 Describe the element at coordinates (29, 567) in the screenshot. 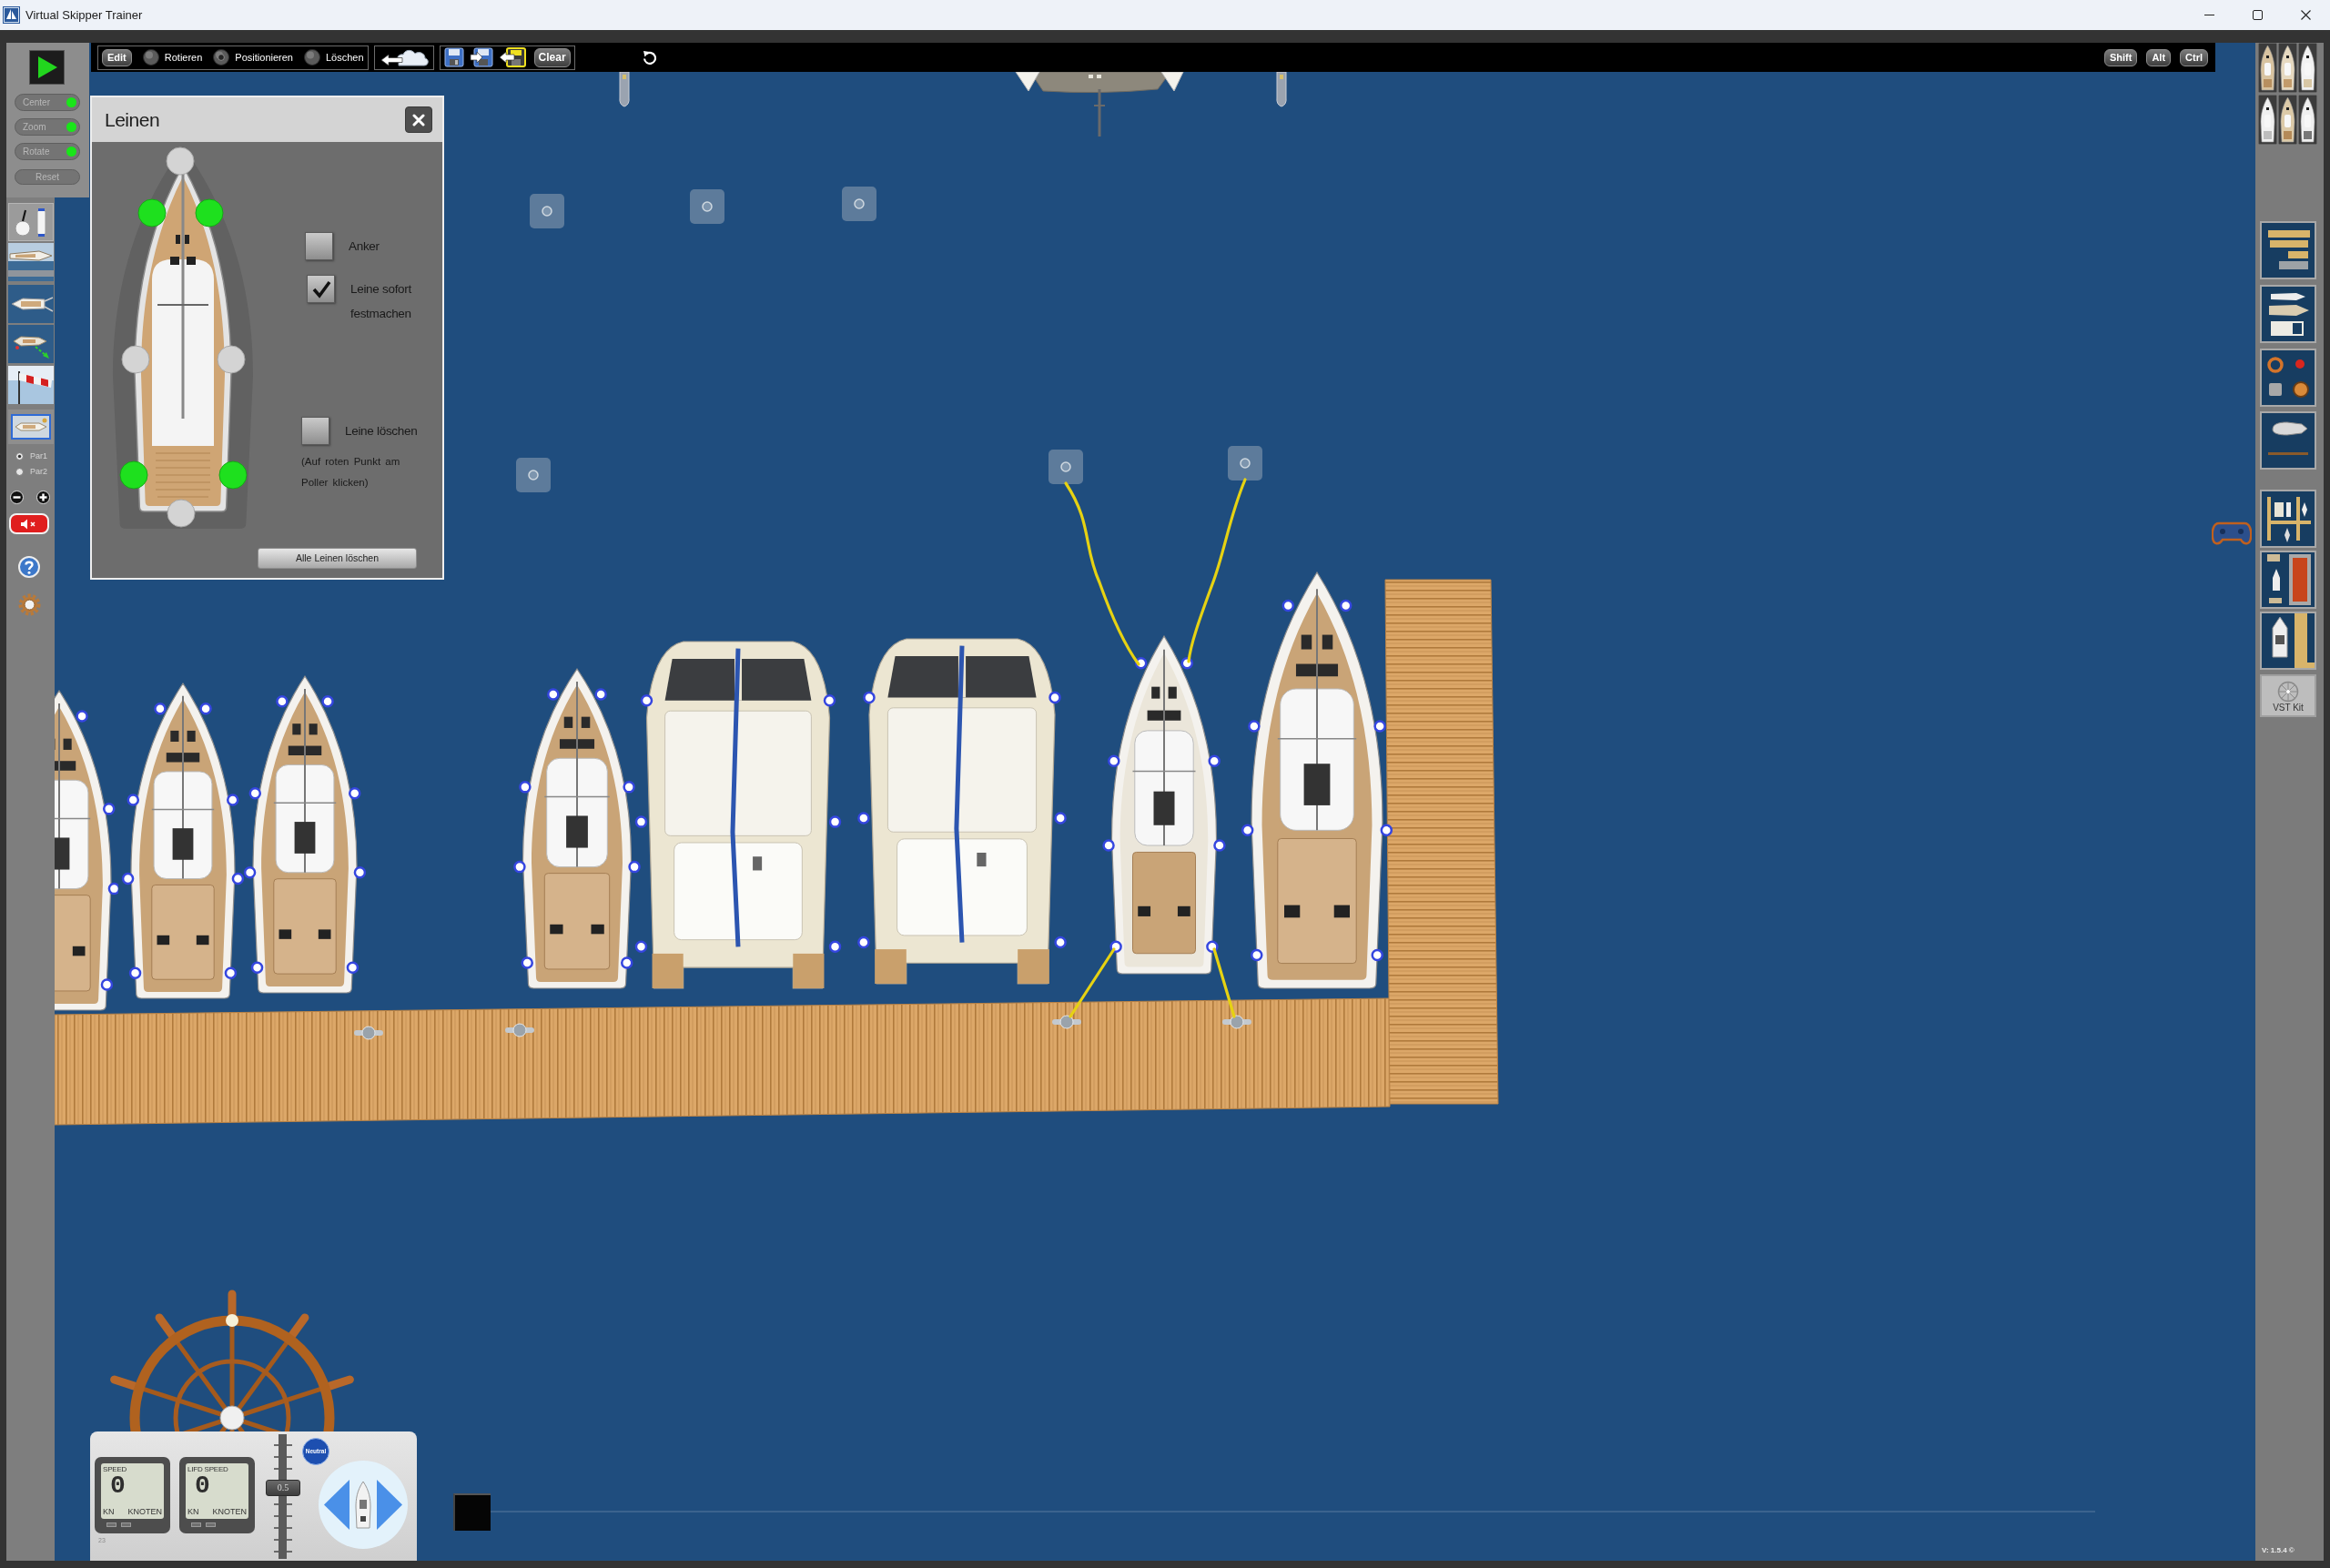

I see `help-icon` at that location.